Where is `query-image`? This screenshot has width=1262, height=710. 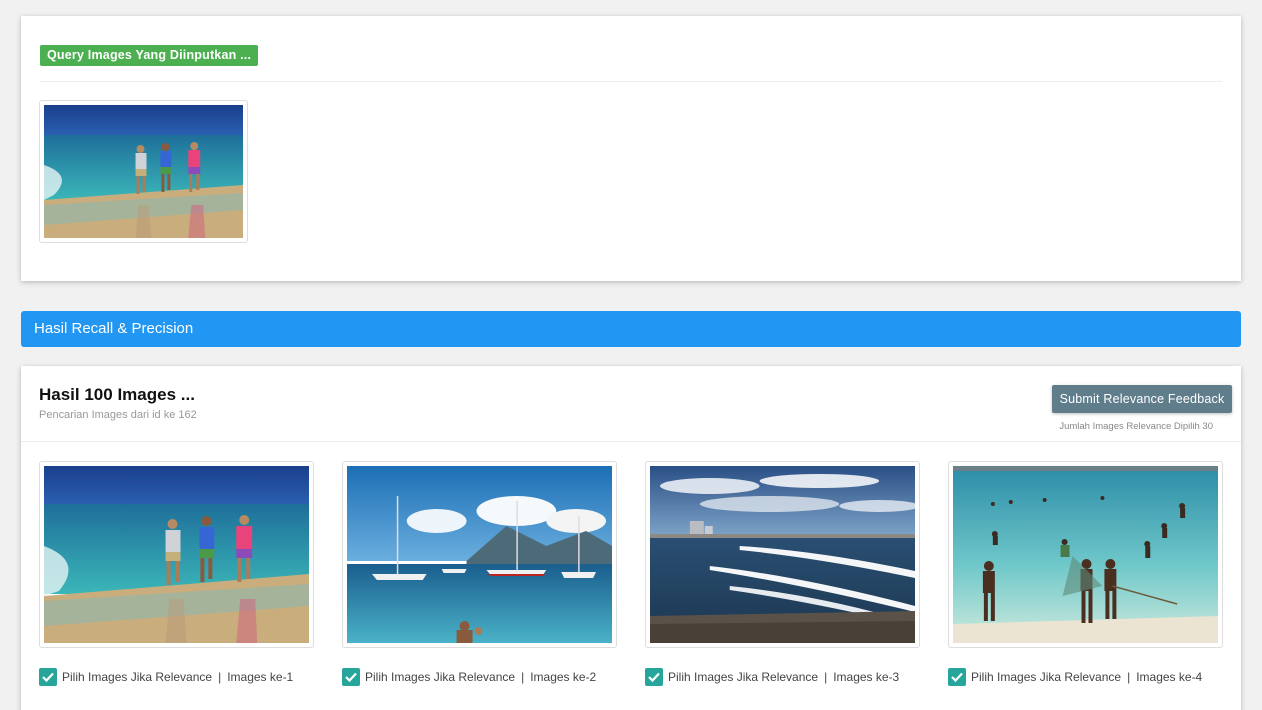 query-image is located at coordinates (143, 171).